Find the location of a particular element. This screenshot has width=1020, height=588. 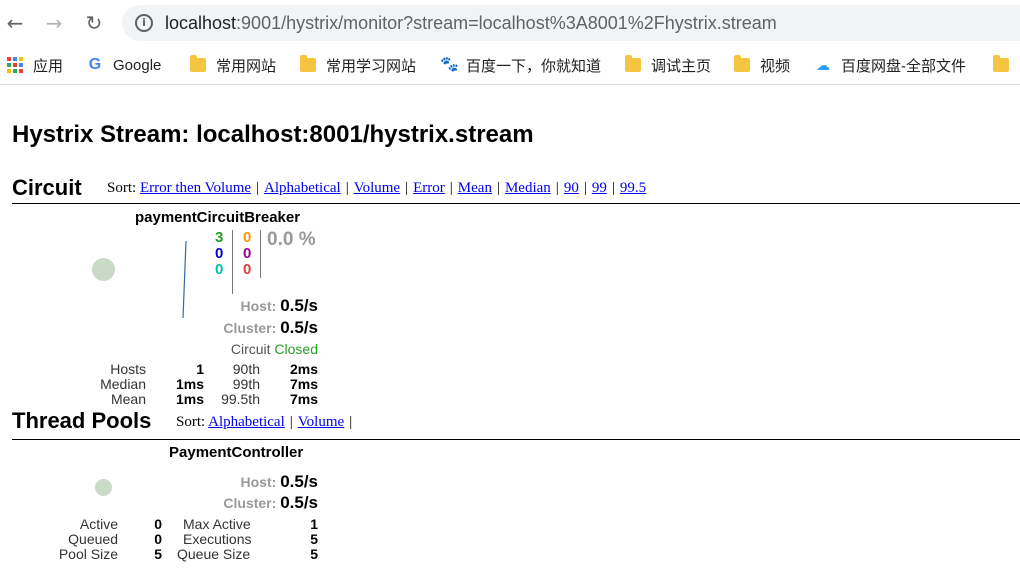

thread-pool-name: PaymentController is located at coordinates (236, 452).